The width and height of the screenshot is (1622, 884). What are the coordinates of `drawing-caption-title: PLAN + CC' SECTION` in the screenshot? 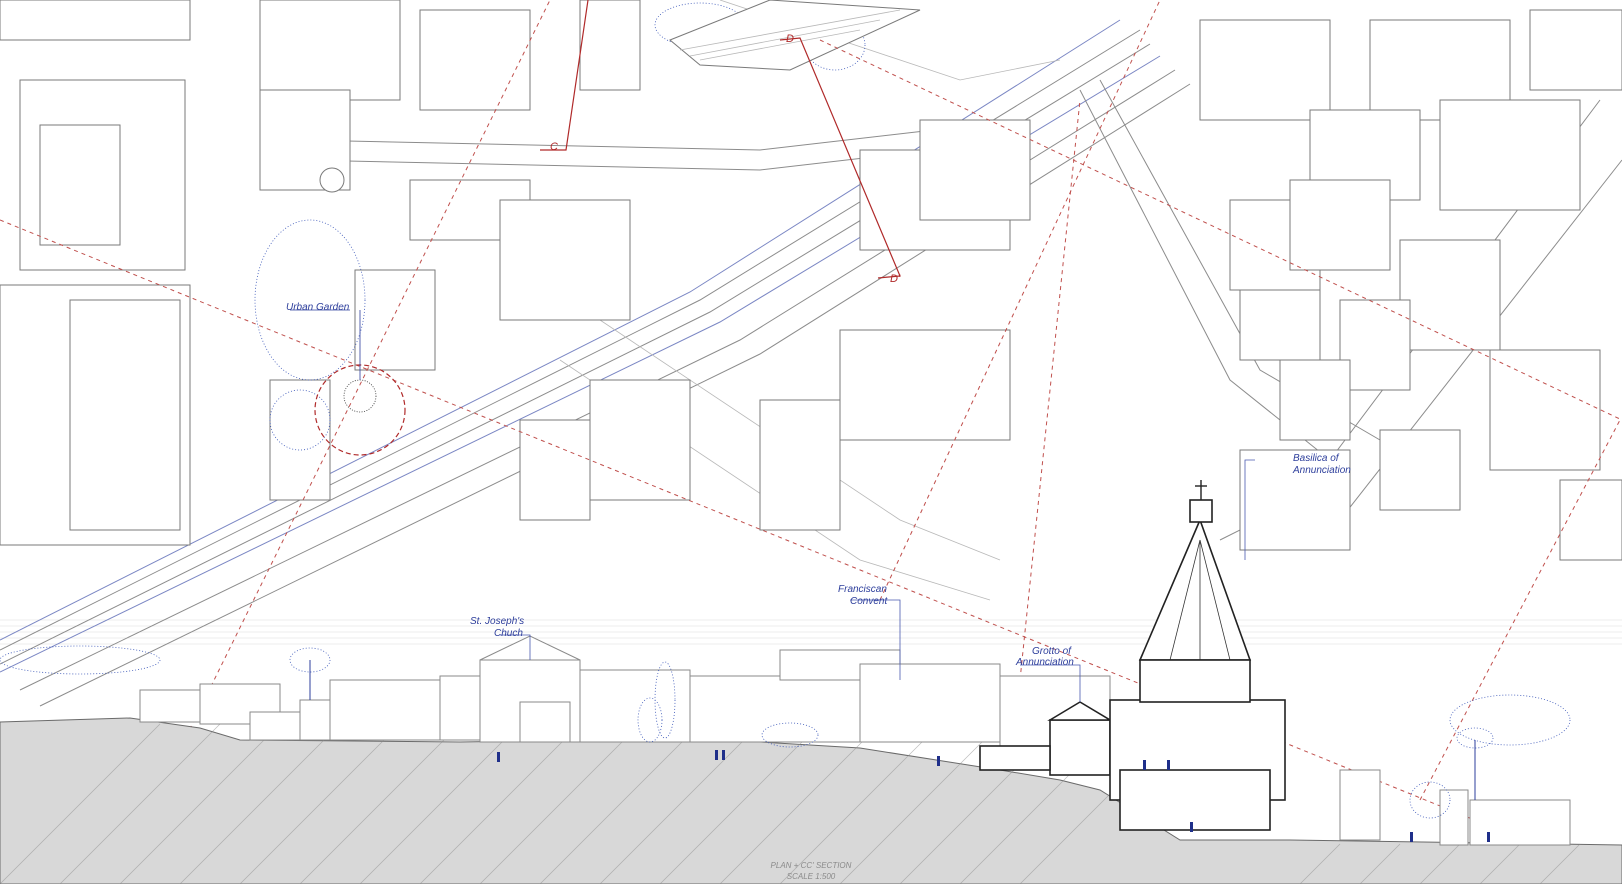 It's located at (811, 865).